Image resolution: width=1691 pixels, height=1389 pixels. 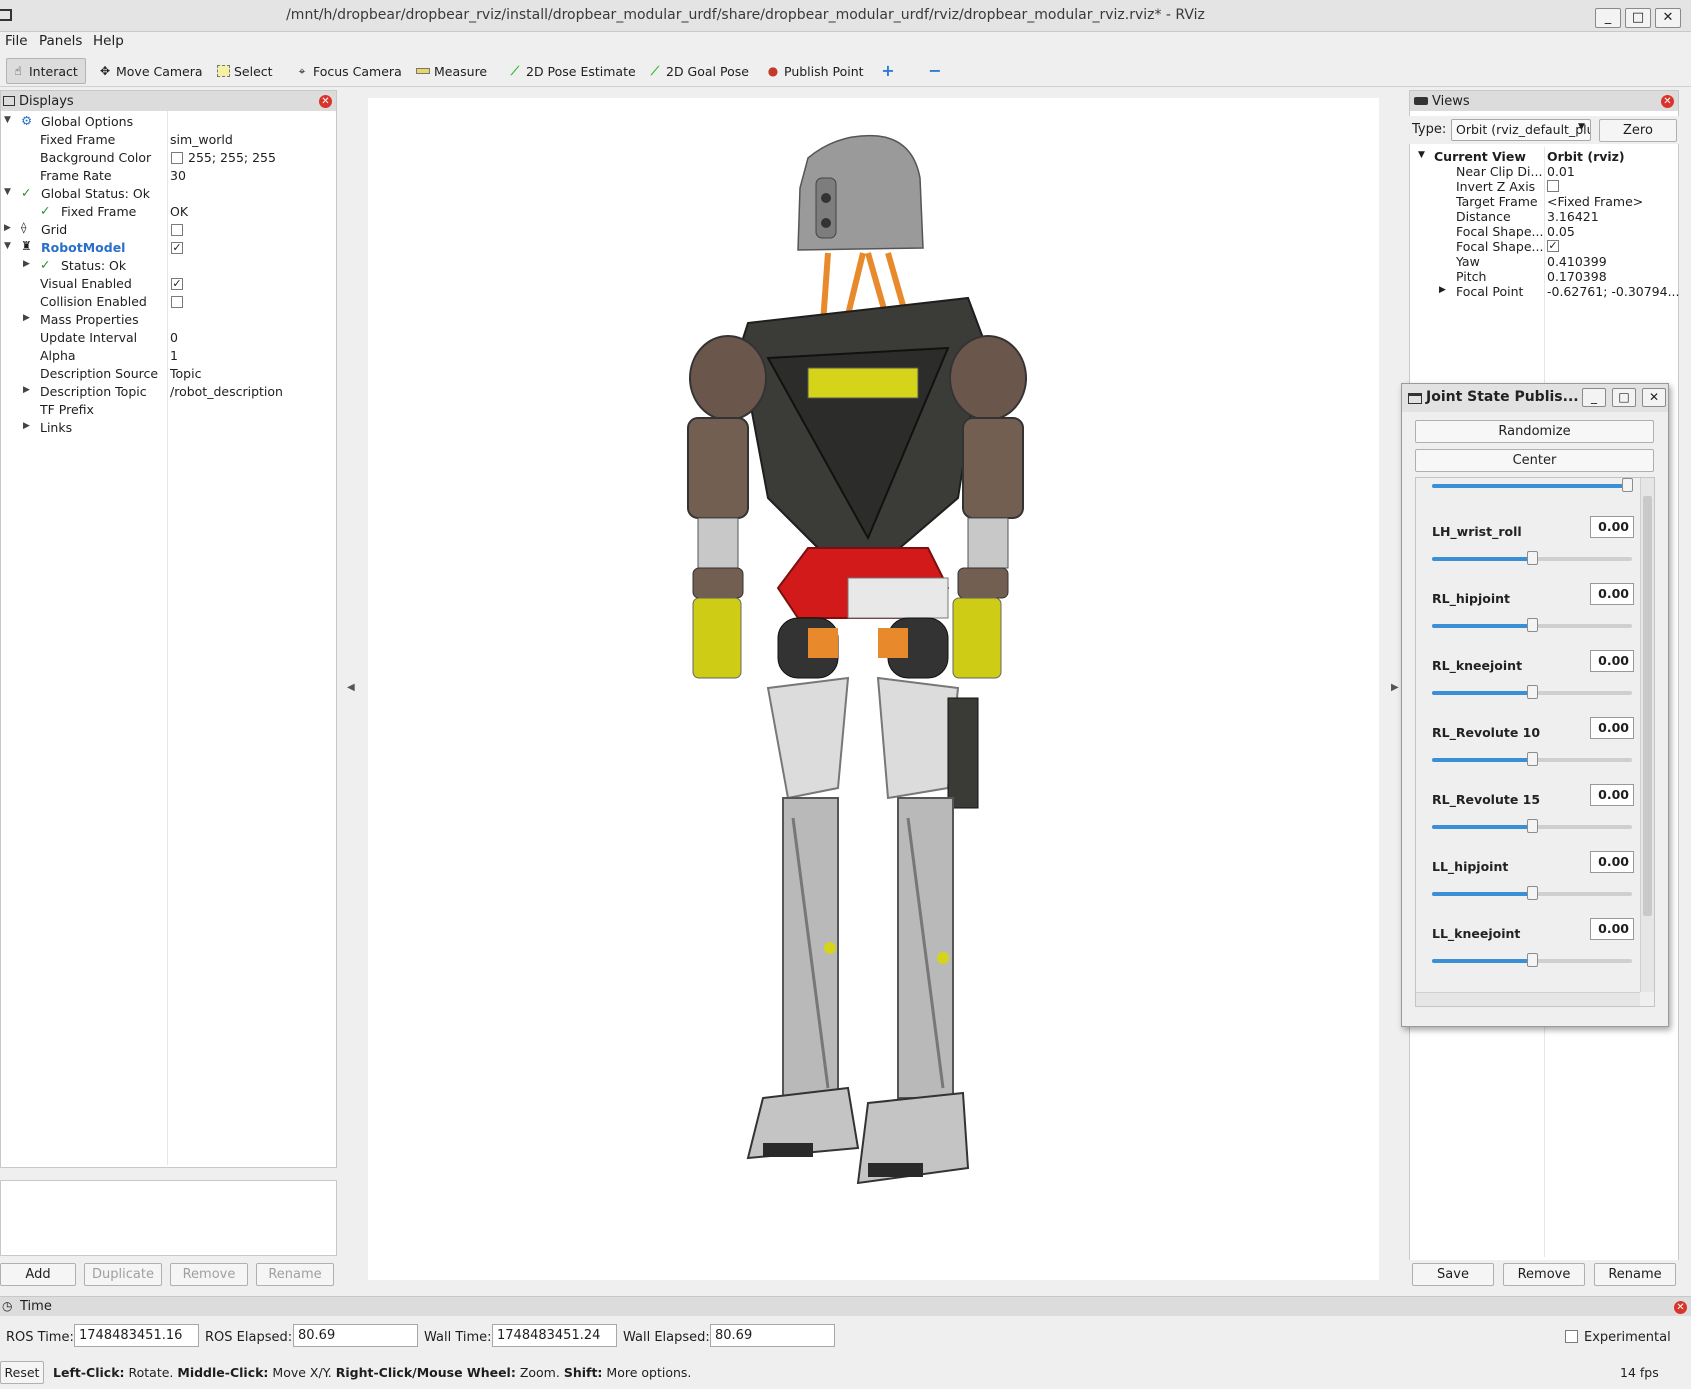 What do you see at coordinates (1594, 397) in the screenshot?
I see `jsp-minimize-button: _` at bounding box center [1594, 397].